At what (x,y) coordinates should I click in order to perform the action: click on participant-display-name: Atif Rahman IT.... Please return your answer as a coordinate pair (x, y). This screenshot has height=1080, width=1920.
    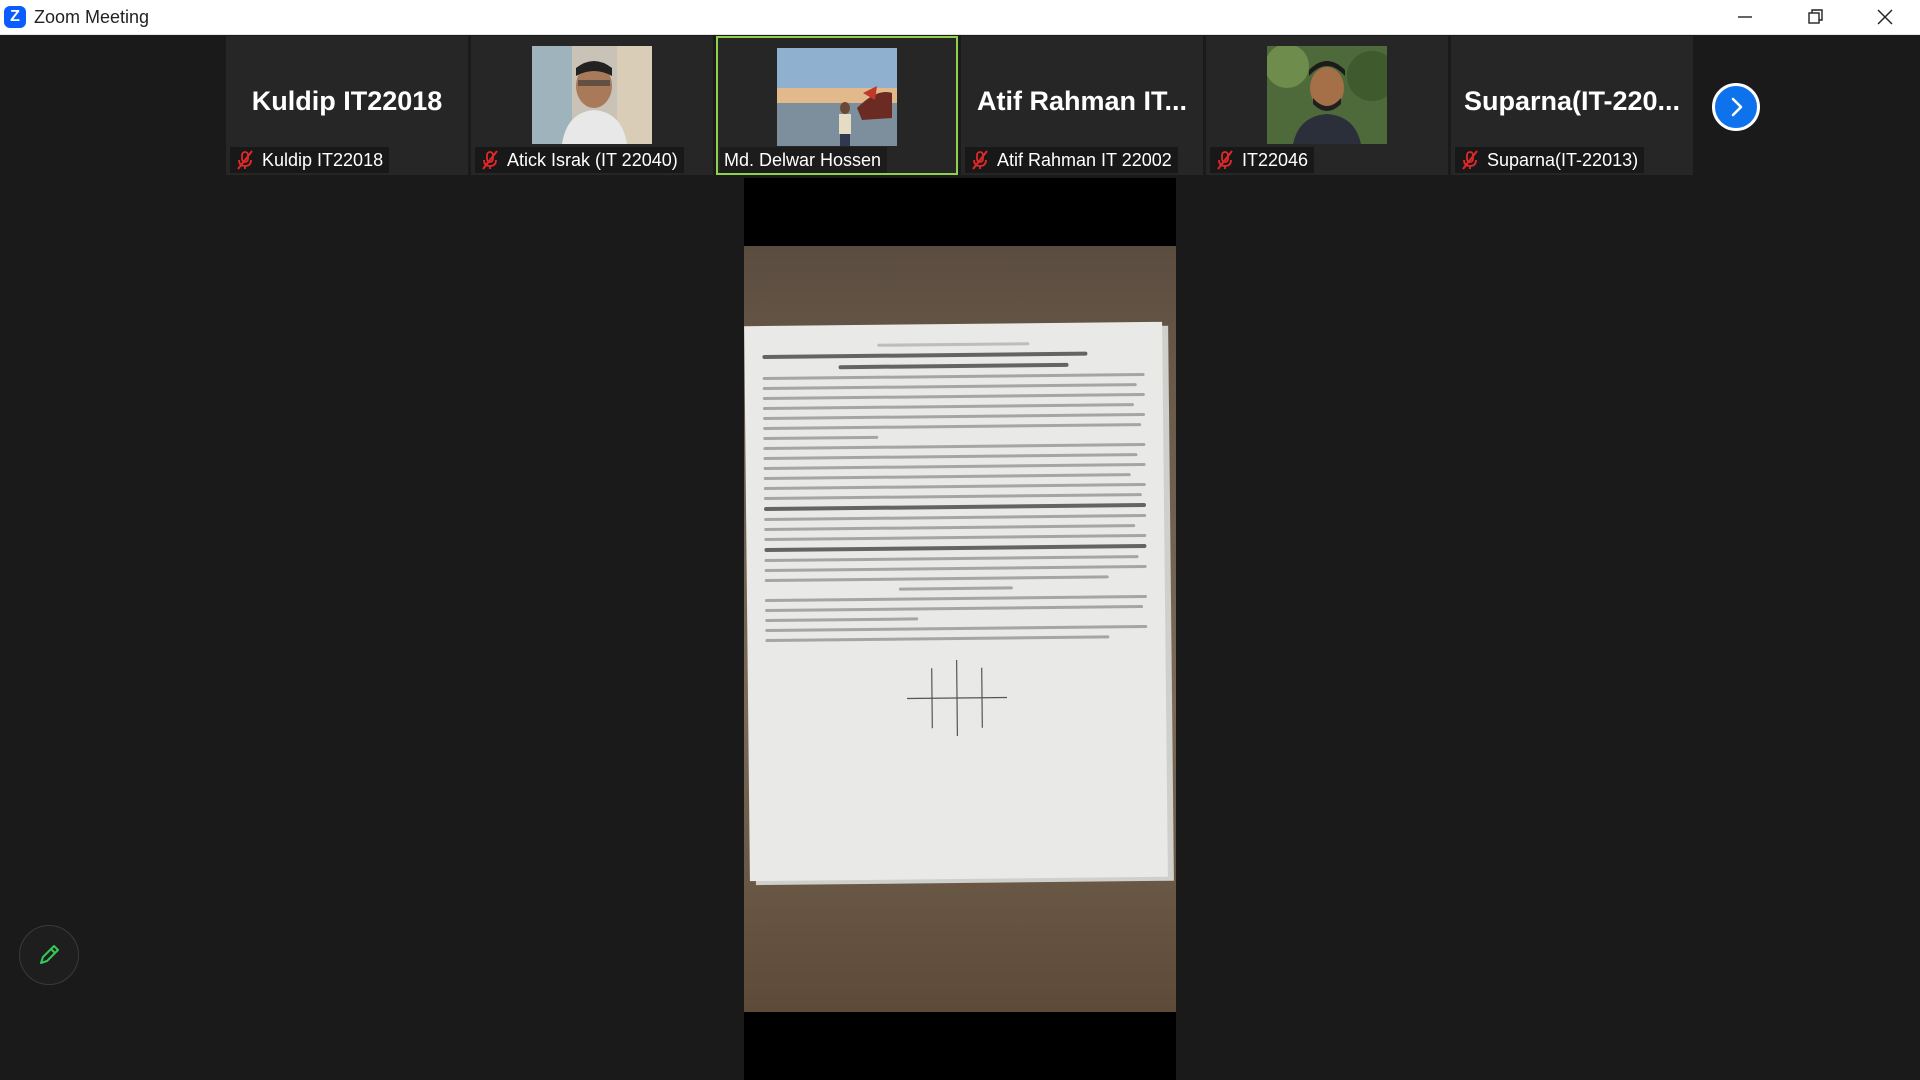
    Looking at the image, I should click on (1081, 101).